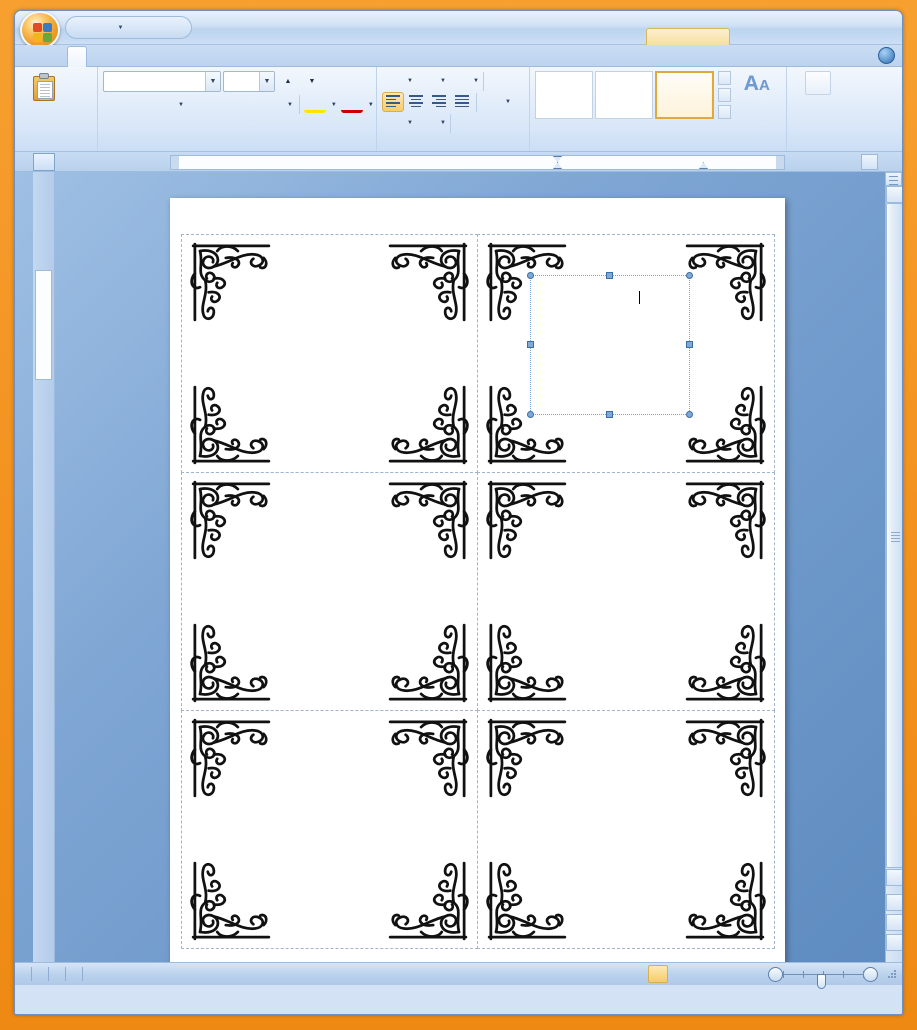 The width and height of the screenshot is (917, 1030). Describe the element at coordinates (180, 104) in the screenshot. I see `underline-dropdown-icon: ▼` at that location.